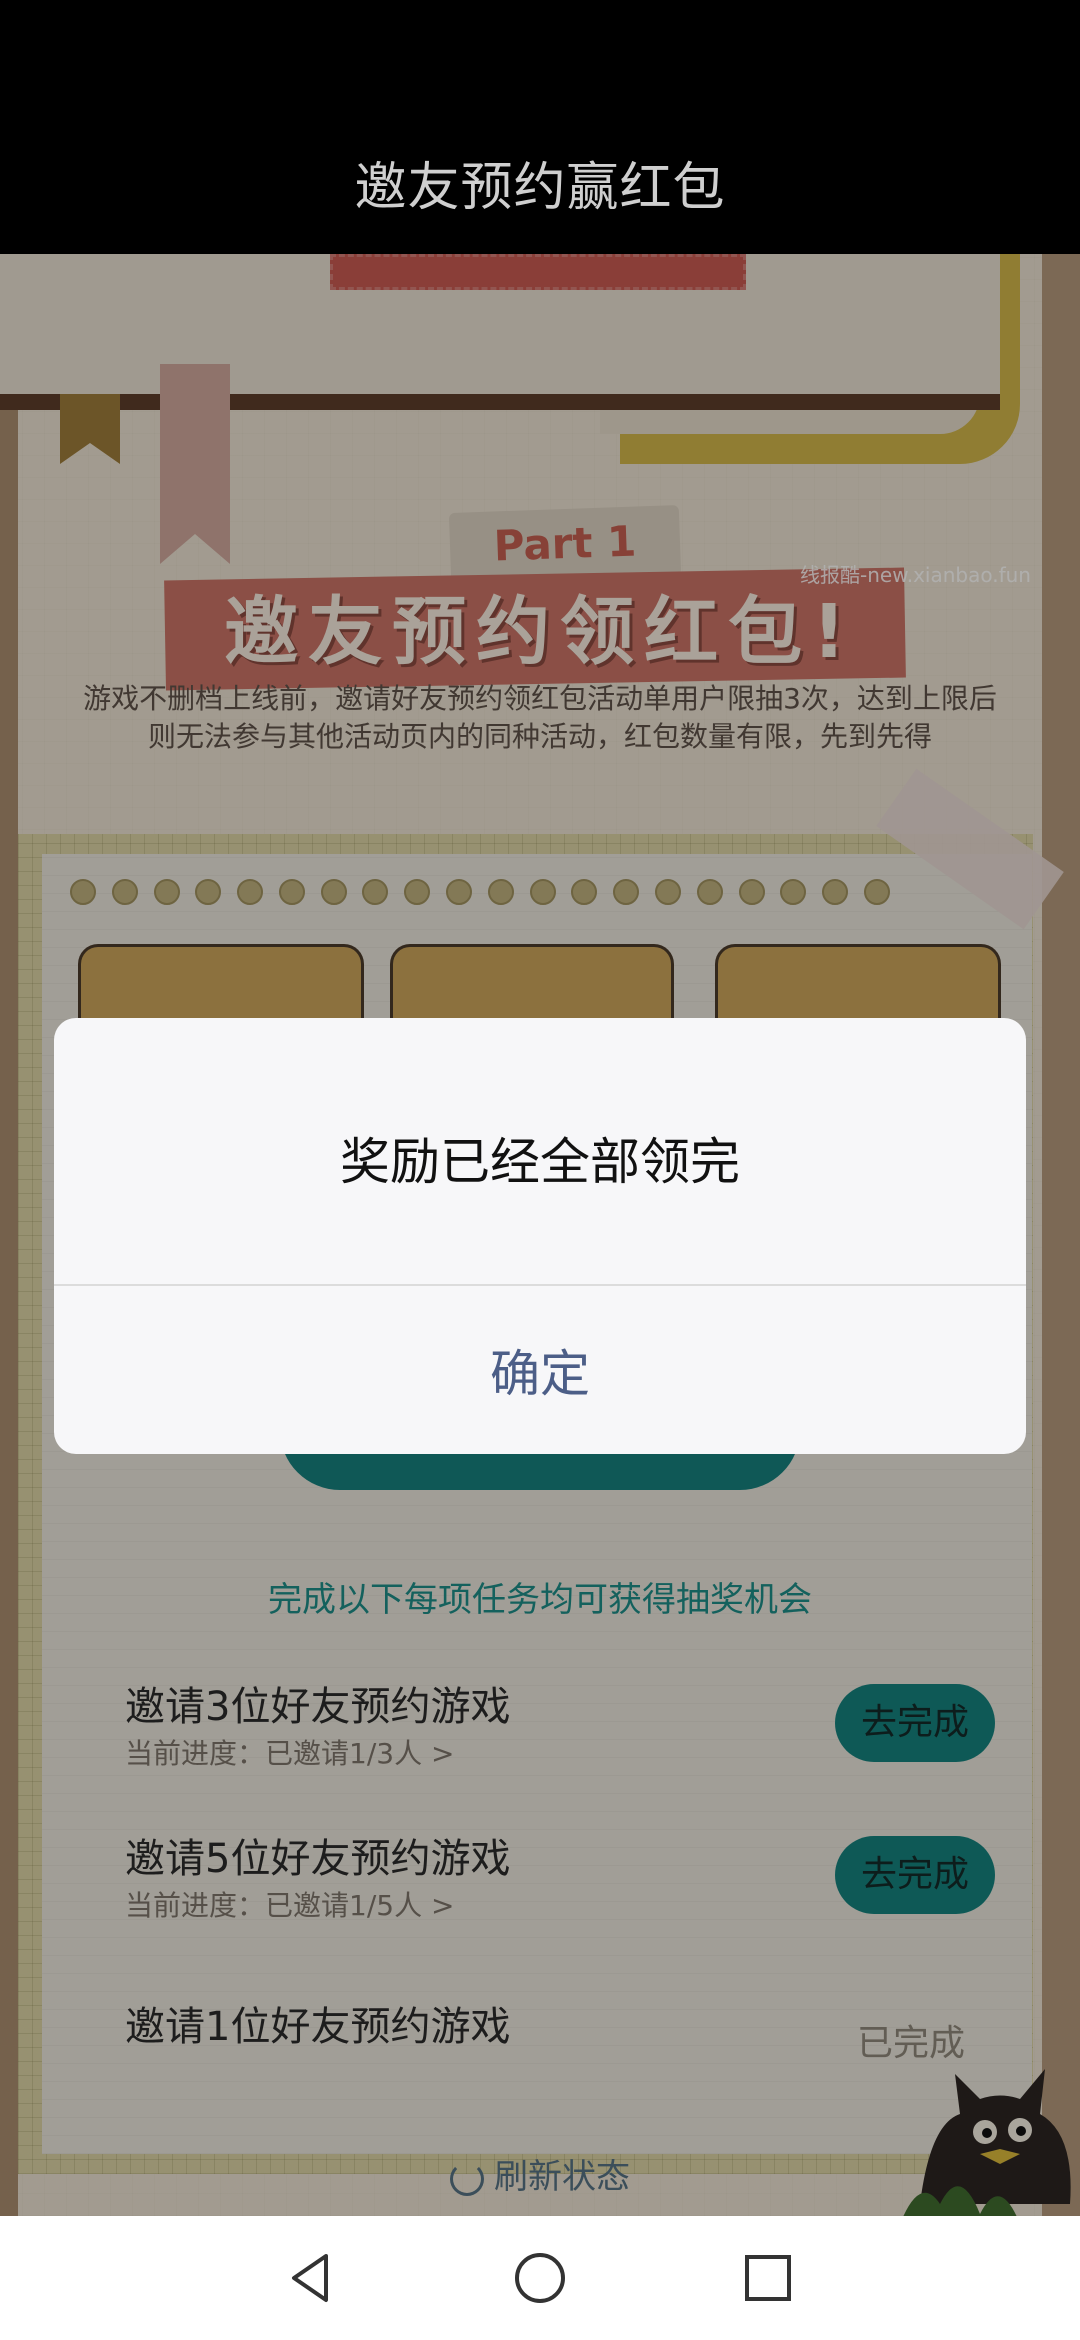 The width and height of the screenshot is (1080, 2340). What do you see at coordinates (540, 127) in the screenshot?
I see `app-bar: 邀友预约赢红包` at bounding box center [540, 127].